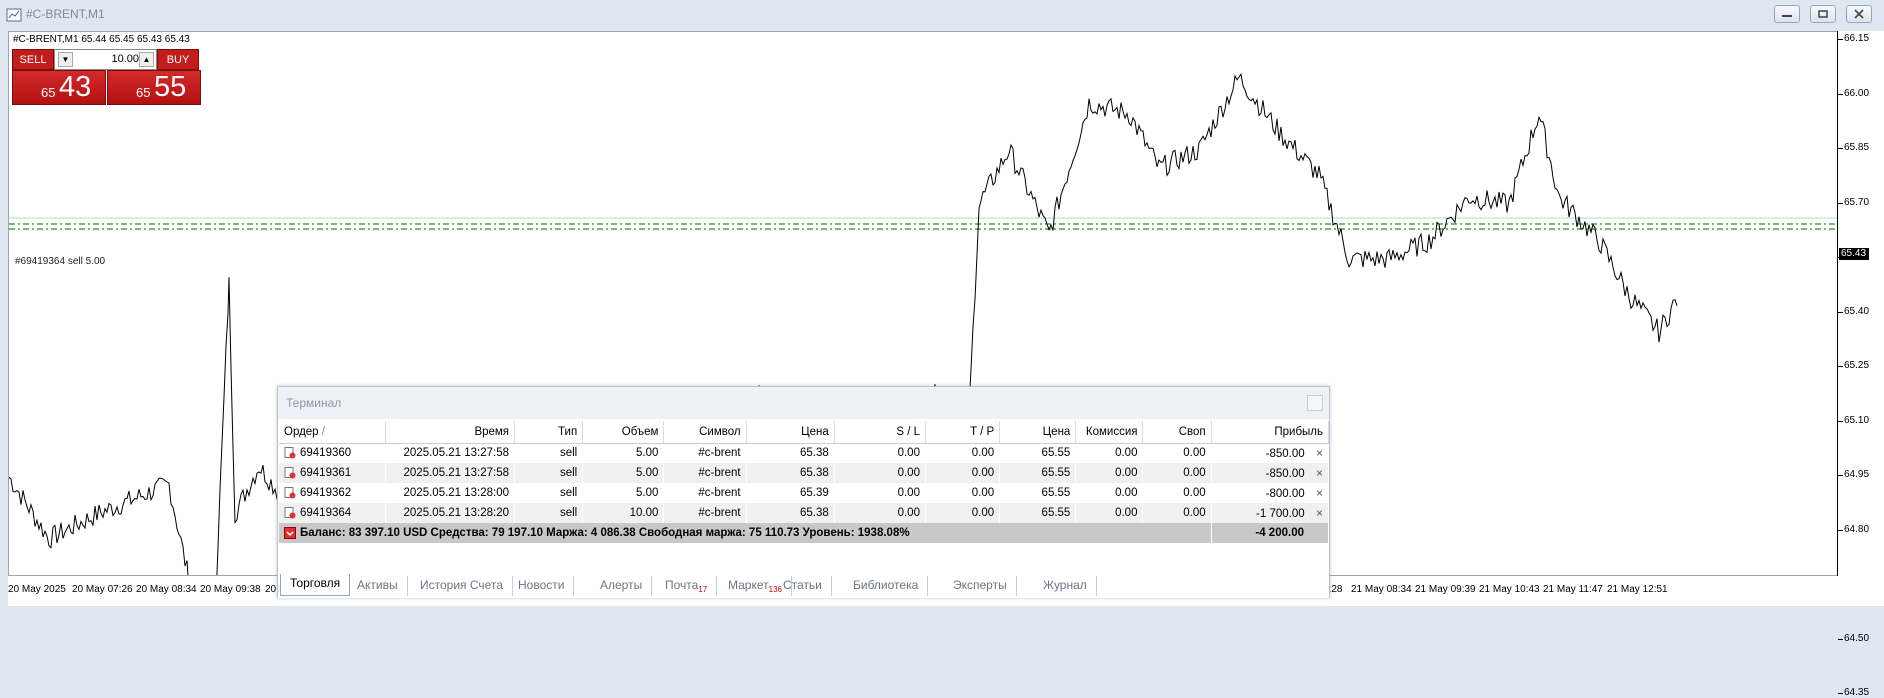 The image size is (1884, 698). I want to click on buy-price-box: 65 55, so click(154, 87).